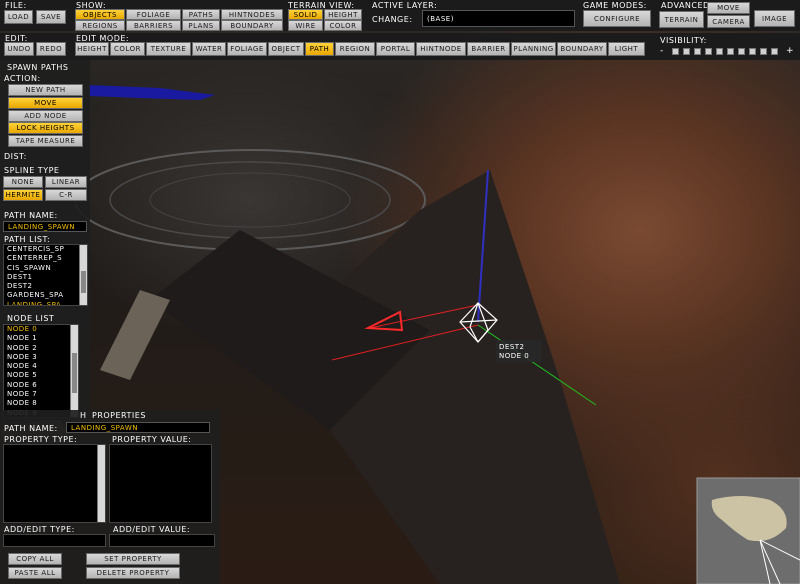 Image resolution: width=800 pixels, height=584 pixels. What do you see at coordinates (133, 559) in the screenshot?
I see `set-property-button: Set Property` at bounding box center [133, 559].